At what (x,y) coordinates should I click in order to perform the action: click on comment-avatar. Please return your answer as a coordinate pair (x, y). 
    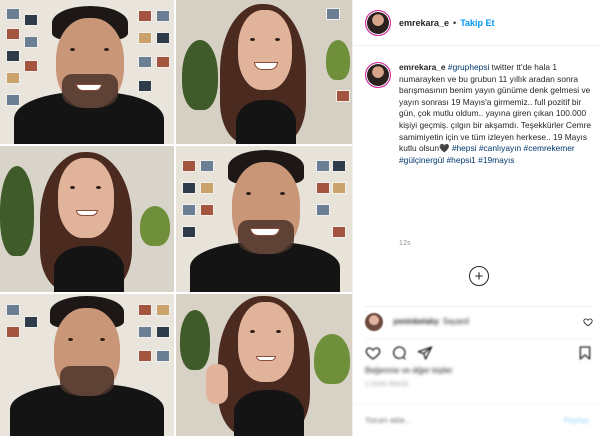
    Looking at the image, I should click on (374, 321).